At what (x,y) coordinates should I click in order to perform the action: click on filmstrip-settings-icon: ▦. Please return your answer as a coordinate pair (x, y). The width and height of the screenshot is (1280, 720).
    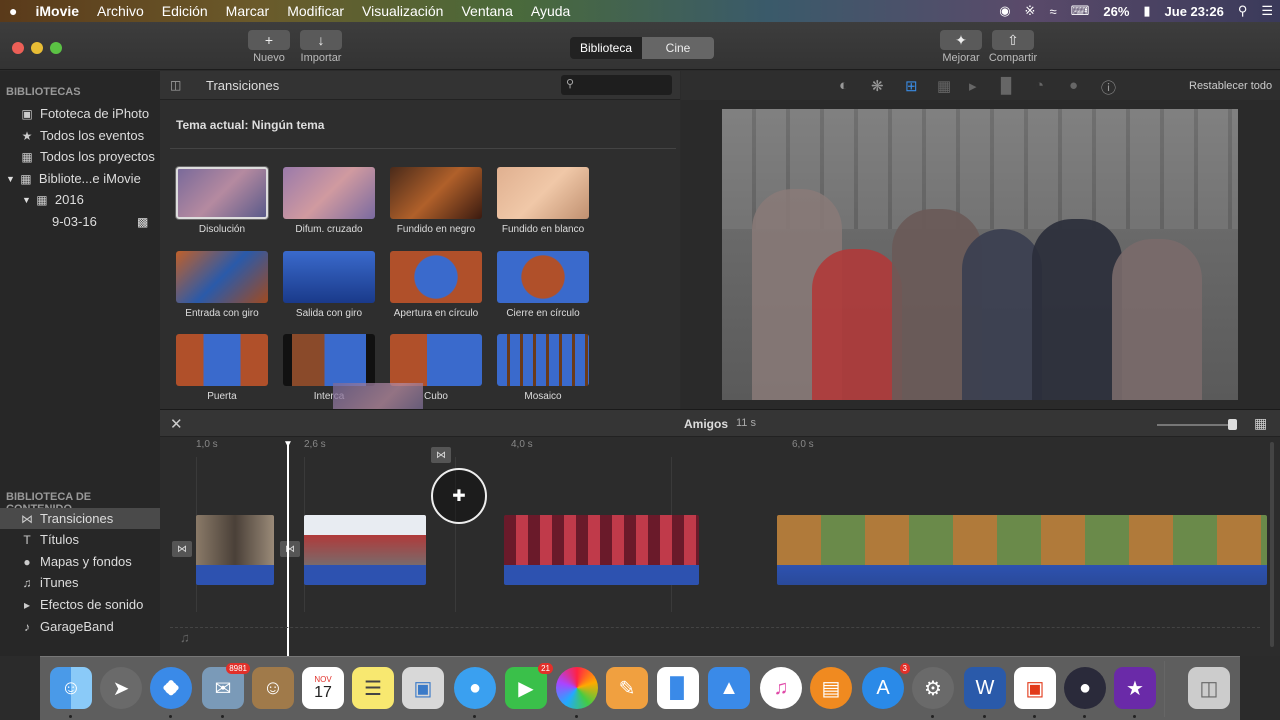
    Looking at the image, I should click on (1260, 423).